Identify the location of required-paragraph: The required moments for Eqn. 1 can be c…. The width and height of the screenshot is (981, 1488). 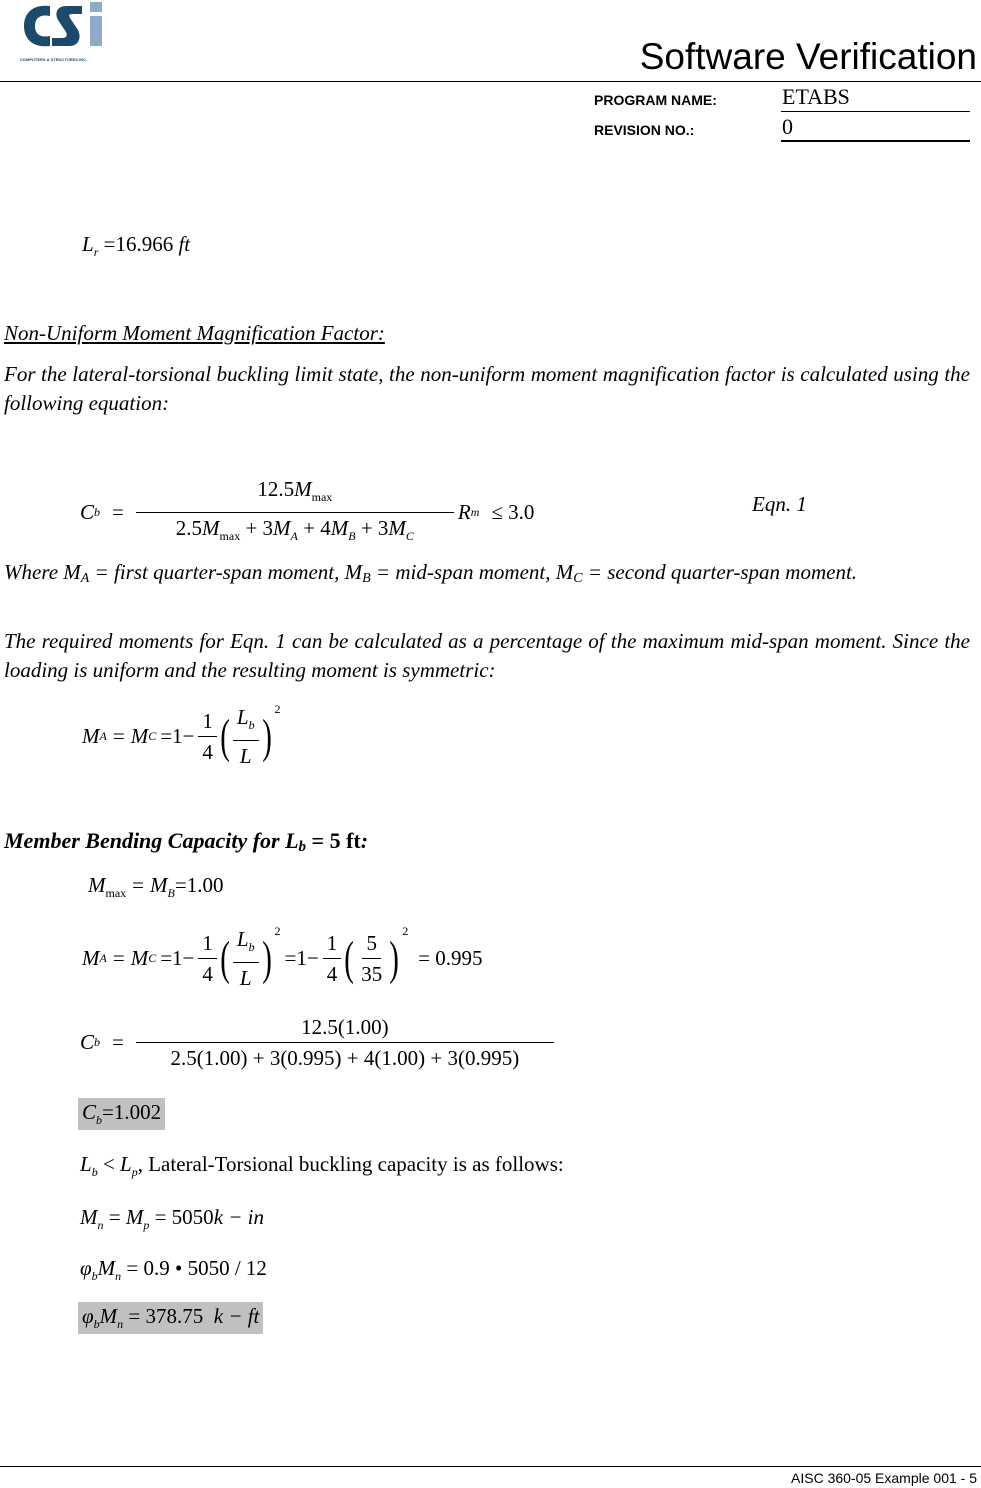
(487, 655).